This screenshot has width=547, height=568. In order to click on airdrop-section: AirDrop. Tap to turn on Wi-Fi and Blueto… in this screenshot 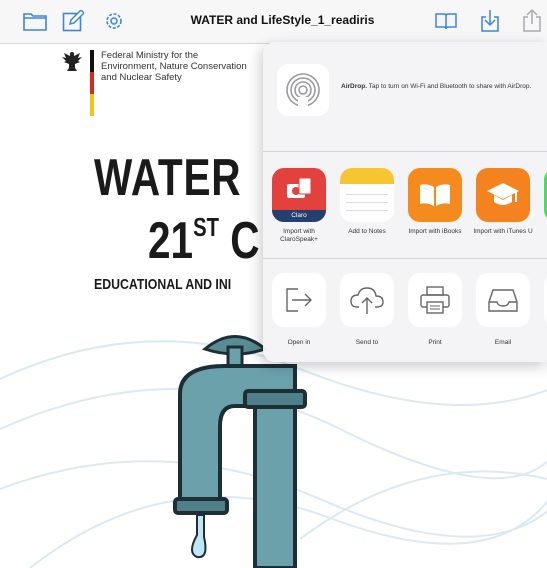, I will do `click(405, 97)`.